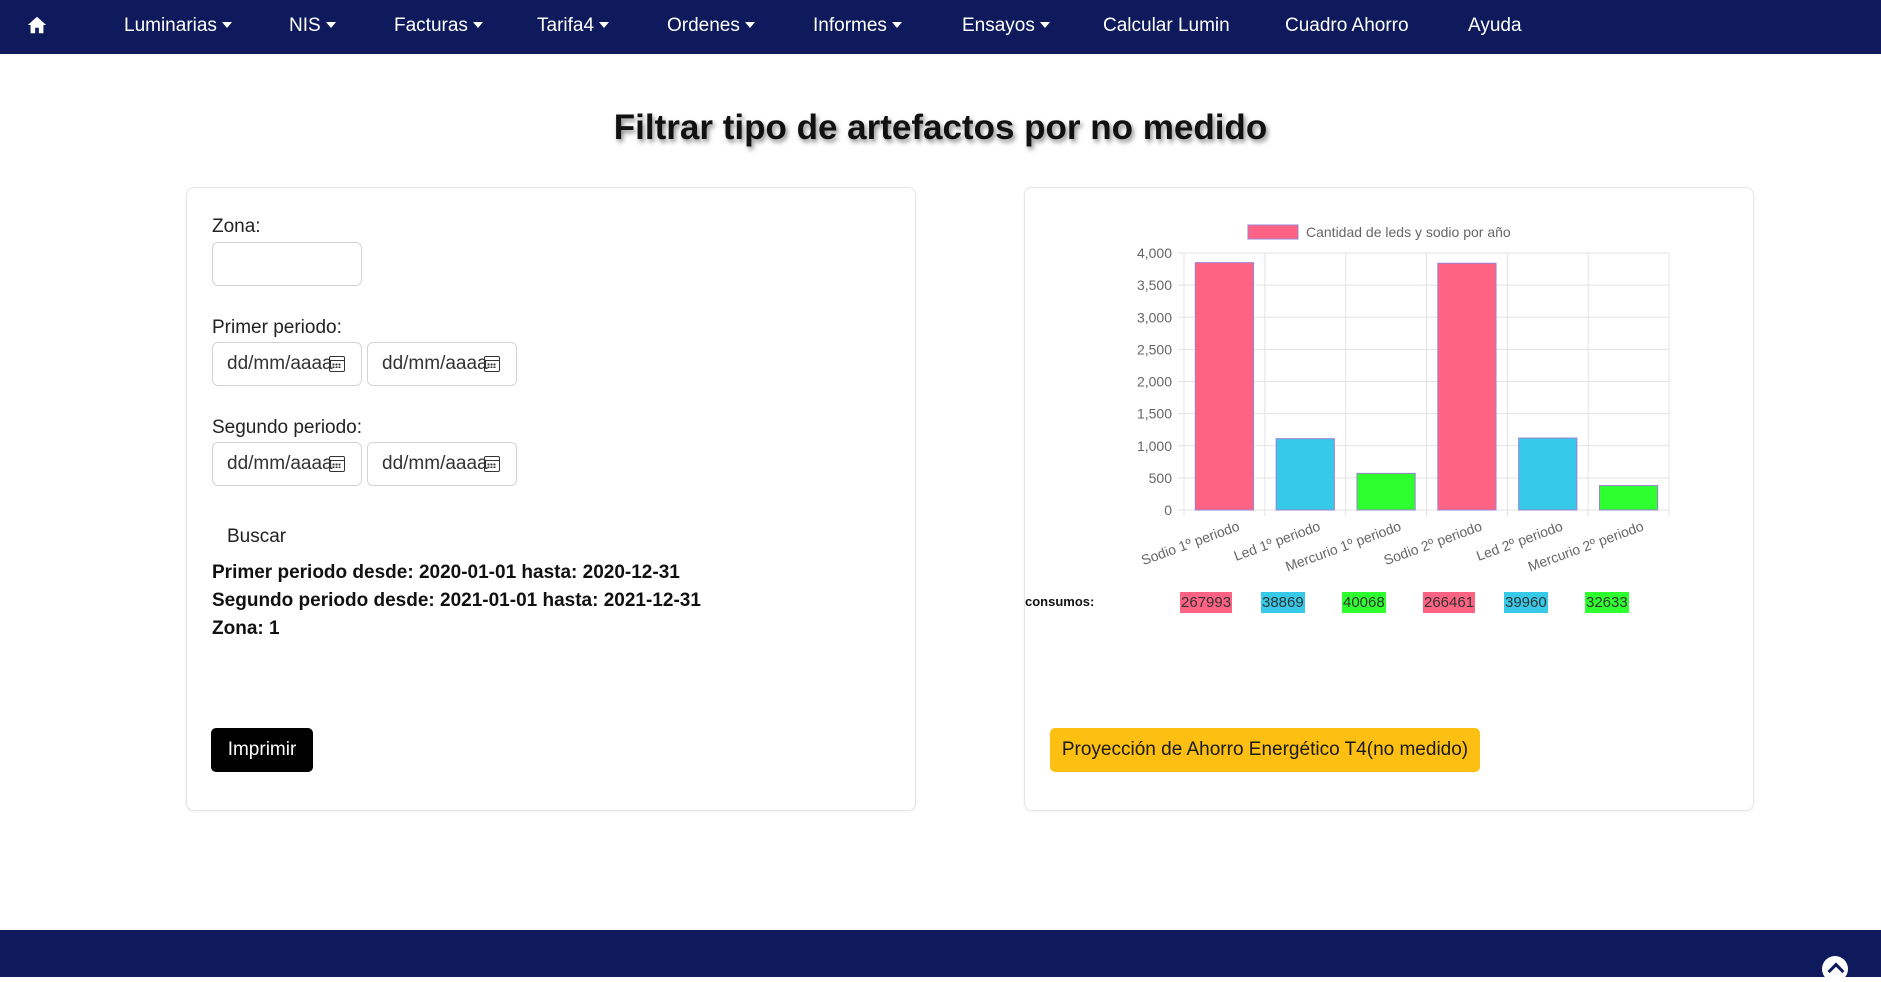  What do you see at coordinates (170, 25) in the screenshot?
I see `nav-luminarias-label: Luminarias` at bounding box center [170, 25].